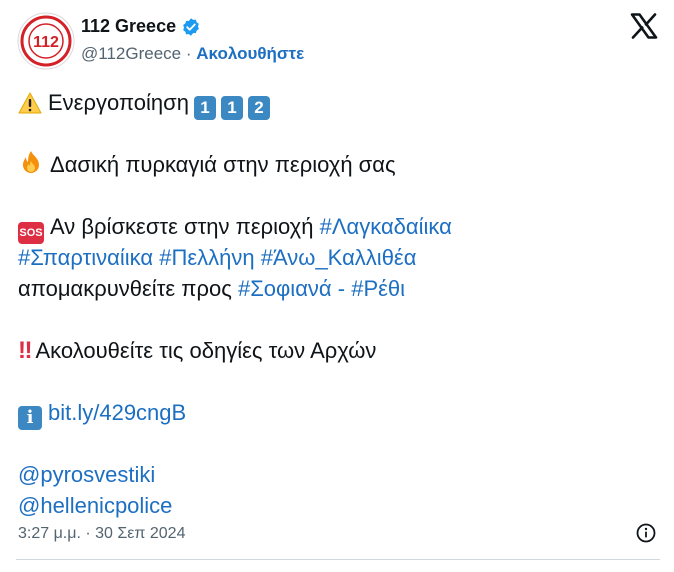 Image resolution: width=674 pixels, height=572 pixels. I want to click on info-circle-icon, so click(646, 533).